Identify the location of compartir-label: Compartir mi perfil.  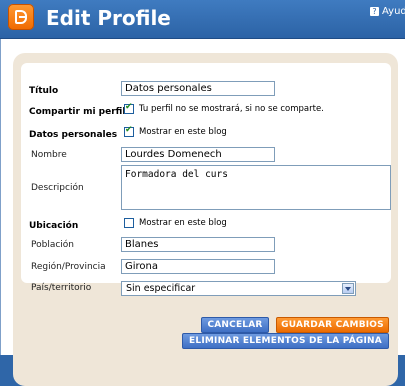
(77, 112).